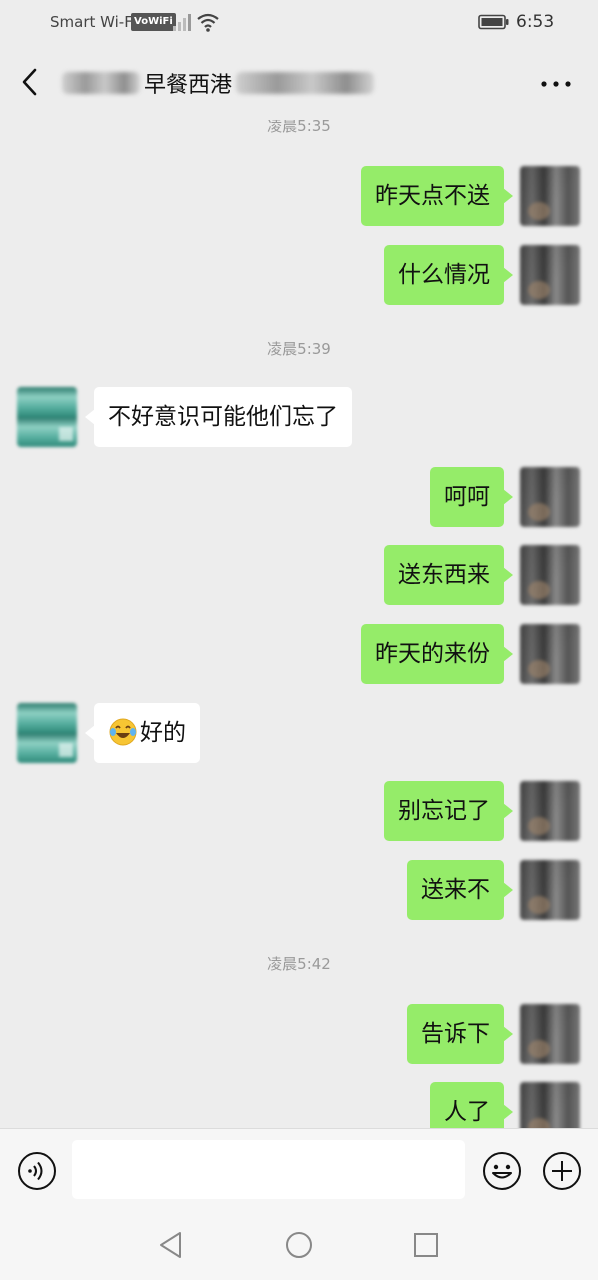 Image resolution: width=598 pixels, height=1280 pixels. I want to click on message-row-incoming: 好的, so click(299, 734).